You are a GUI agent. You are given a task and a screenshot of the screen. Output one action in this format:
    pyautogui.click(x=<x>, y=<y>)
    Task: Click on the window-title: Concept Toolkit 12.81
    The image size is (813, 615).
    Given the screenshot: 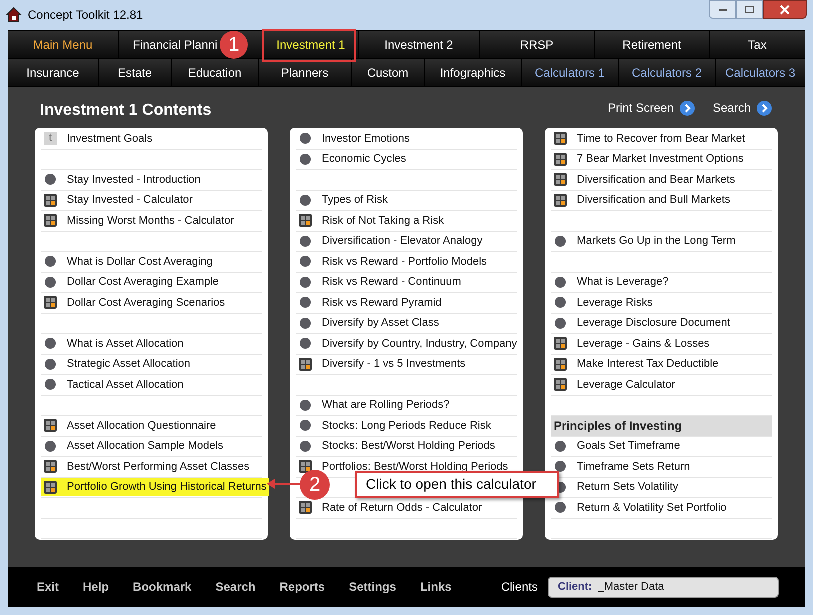 What is the action you would take?
    pyautogui.click(x=86, y=15)
    